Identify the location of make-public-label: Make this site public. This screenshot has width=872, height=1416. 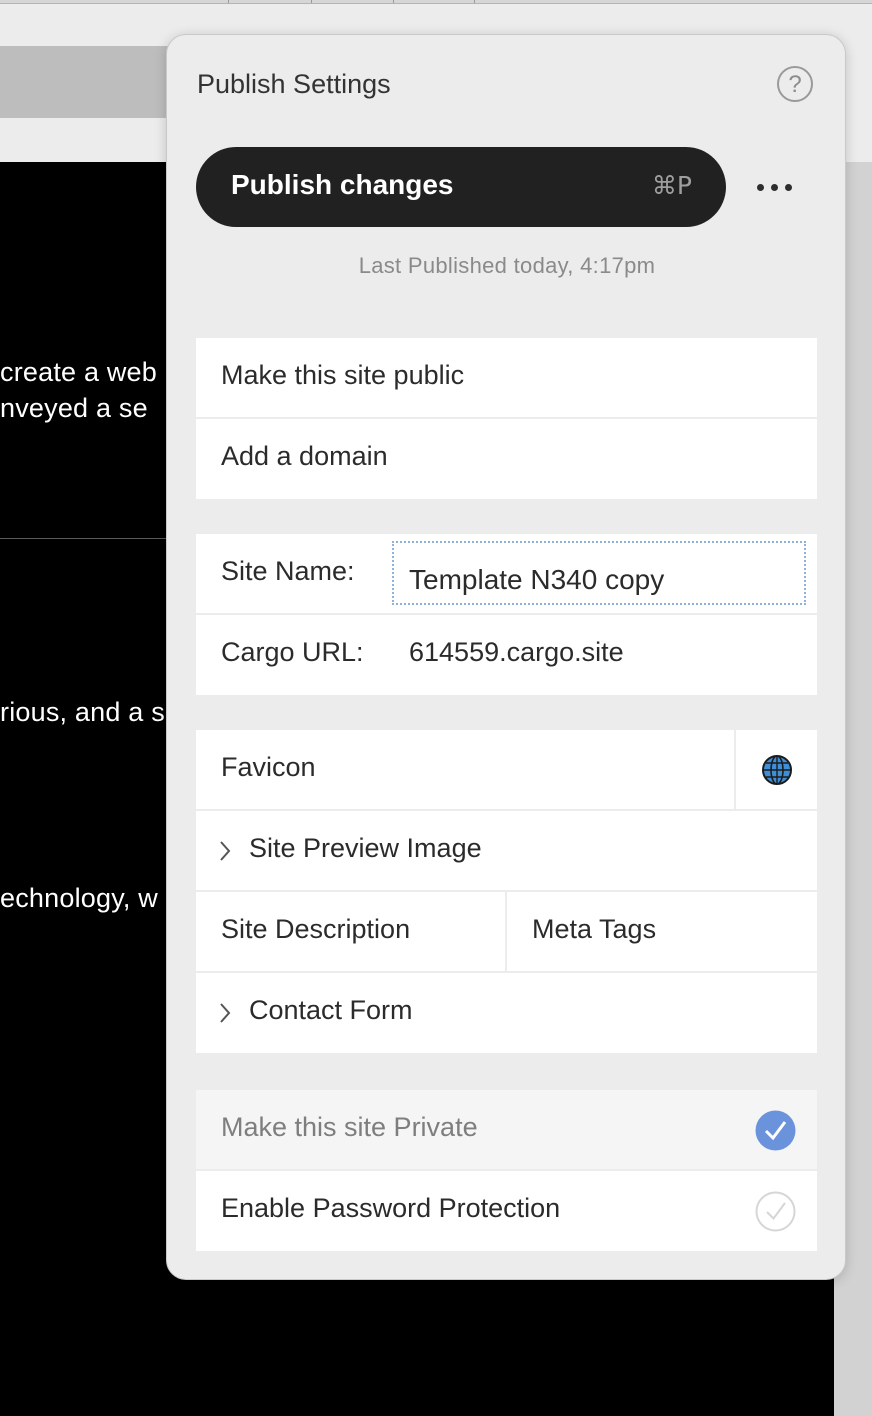
(343, 375).